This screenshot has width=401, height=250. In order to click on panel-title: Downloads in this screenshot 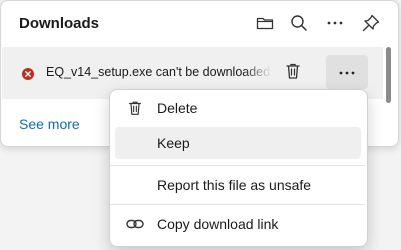, I will do `click(59, 23)`.